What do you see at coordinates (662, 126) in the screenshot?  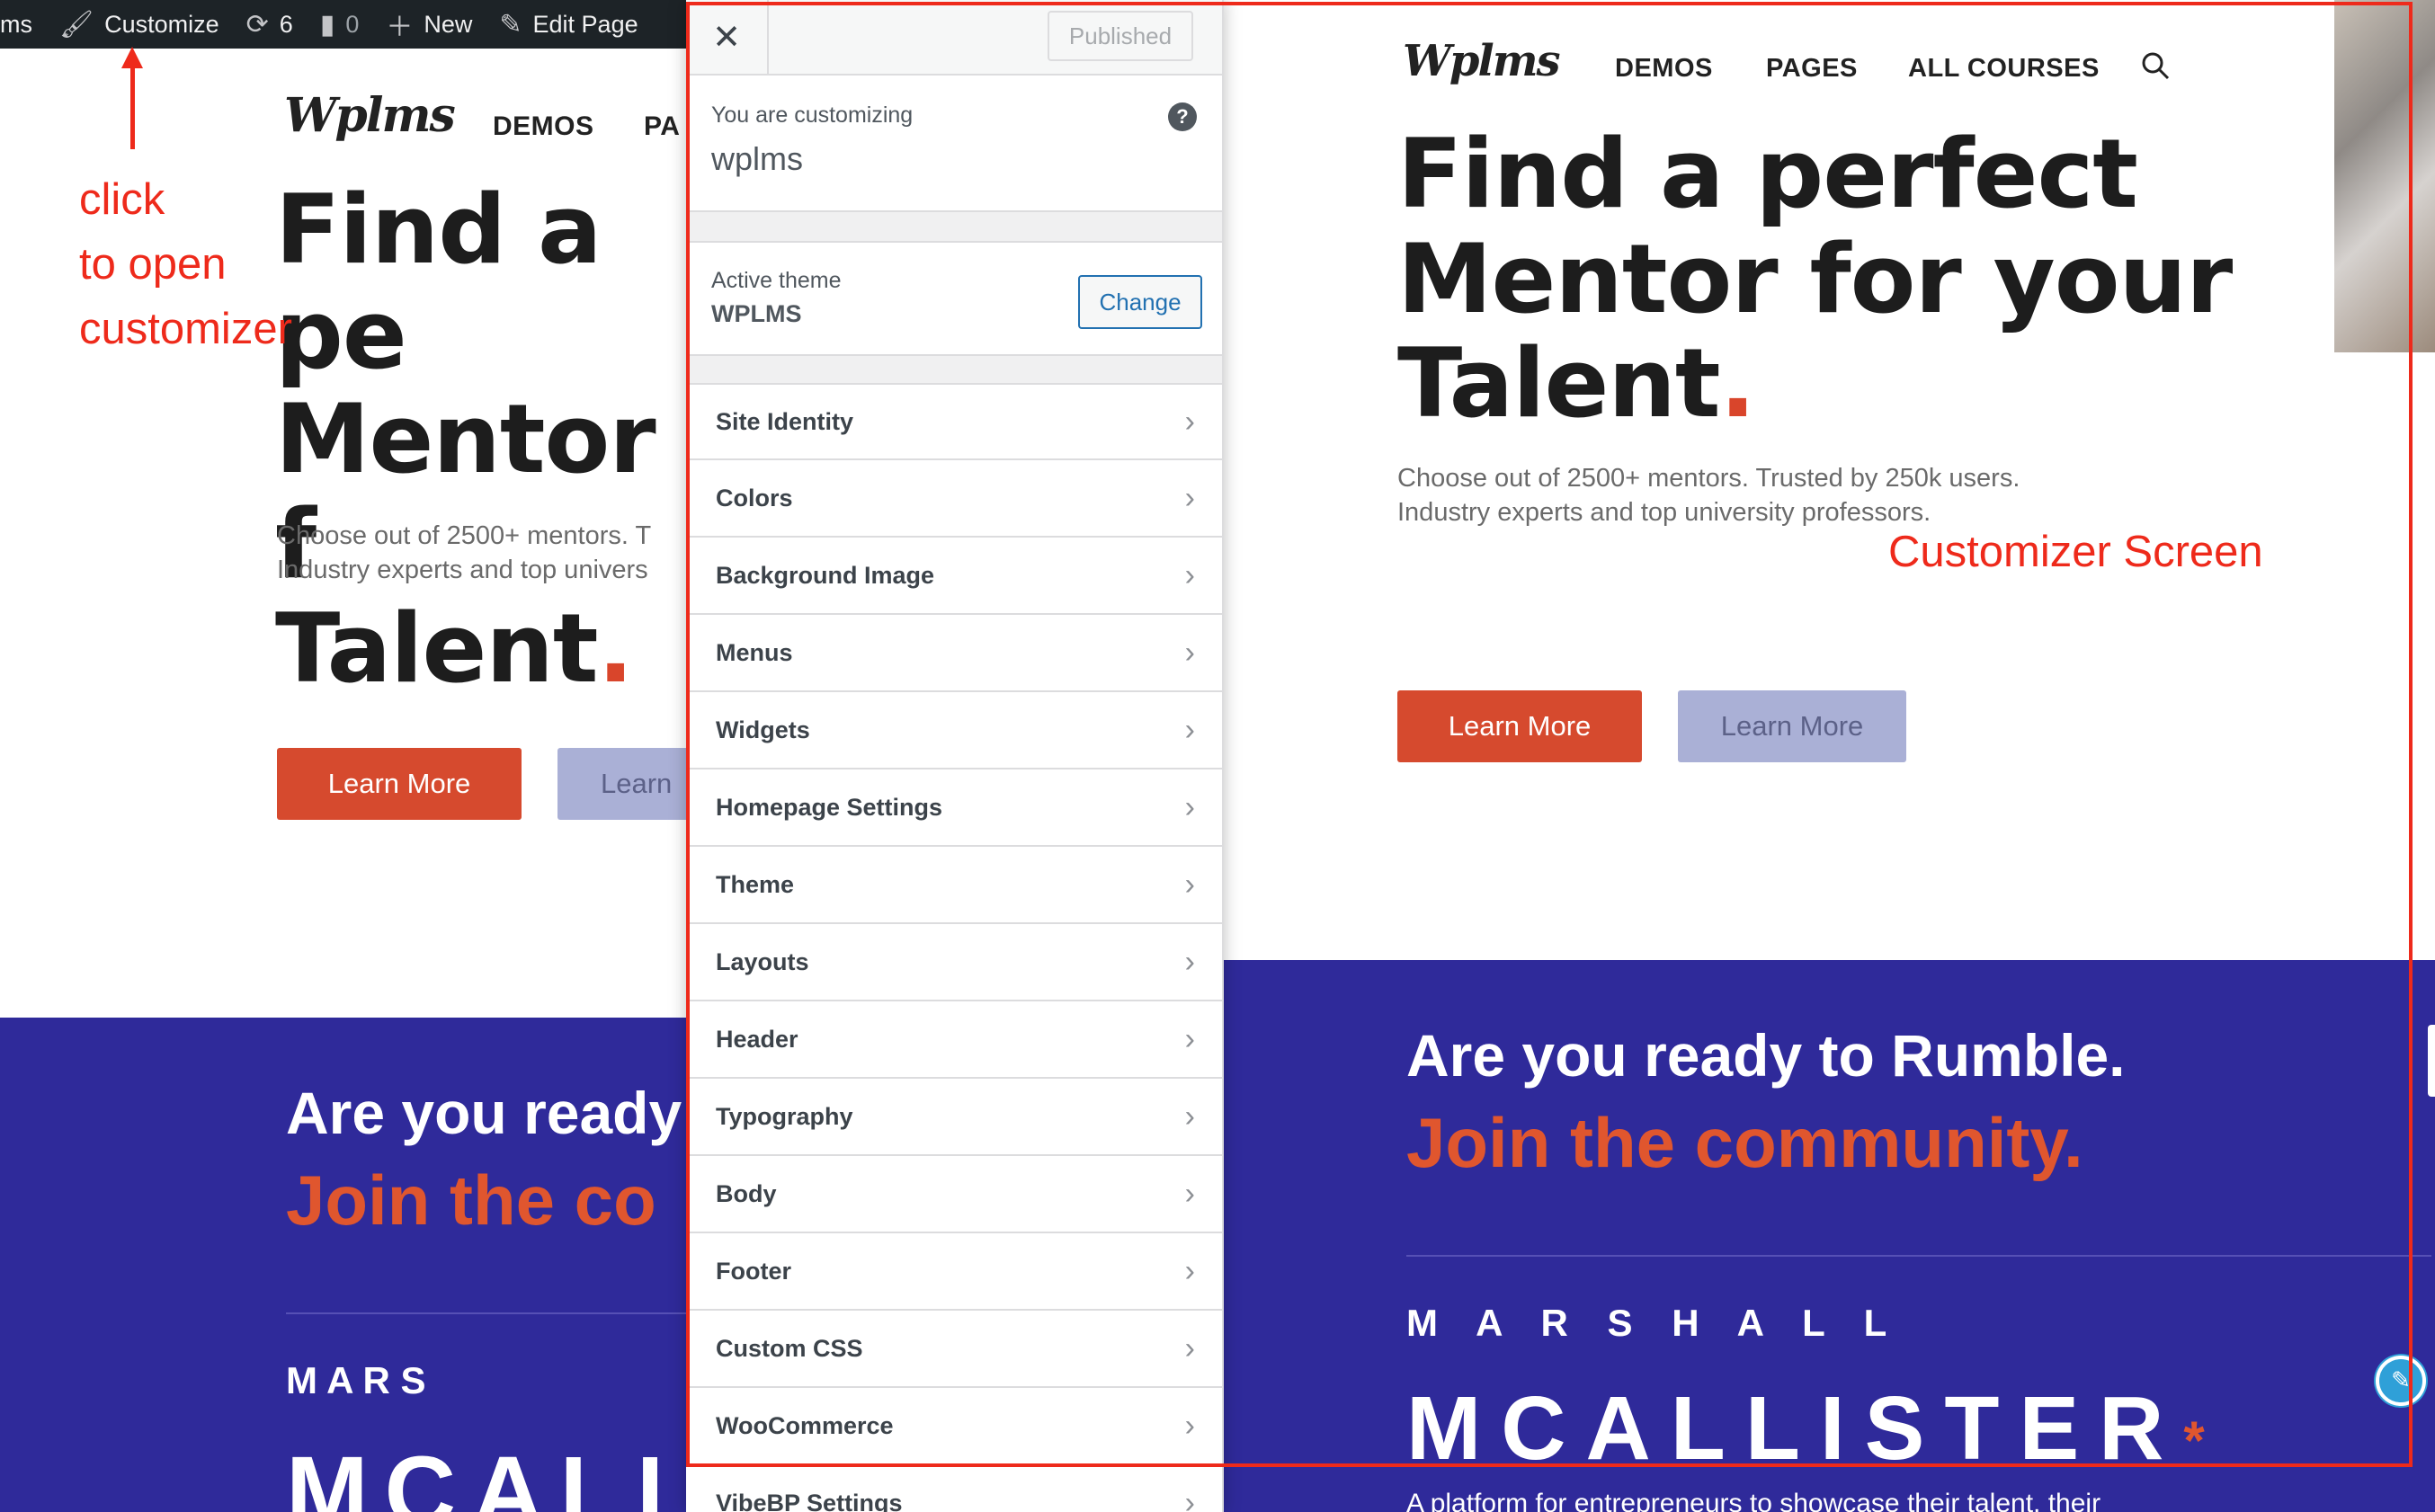 I see `bg-nav-pages: PA` at bounding box center [662, 126].